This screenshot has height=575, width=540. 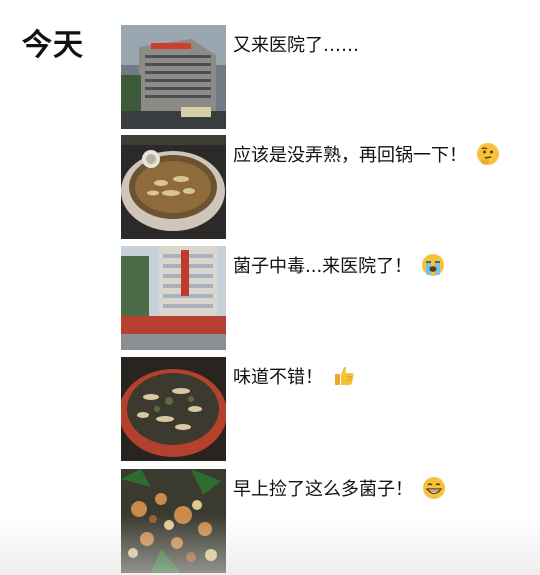 What do you see at coordinates (434, 488) in the screenshot?
I see `grinning-face-emoji-icon` at bounding box center [434, 488].